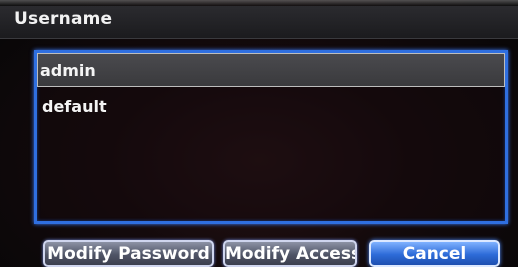  Describe the element at coordinates (128, 253) in the screenshot. I see `modify-password-button: Modify Password` at that location.